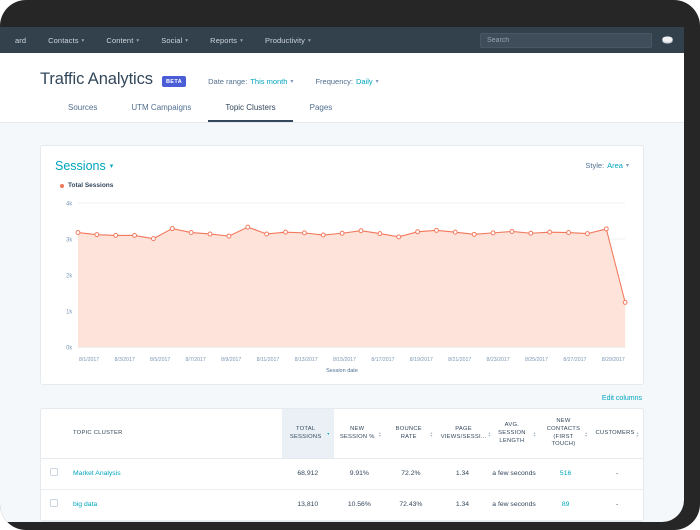  Describe the element at coordinates (498, 360) in the screenshot. I see `chart-x-tick-label: 8/23/2017` at that location.